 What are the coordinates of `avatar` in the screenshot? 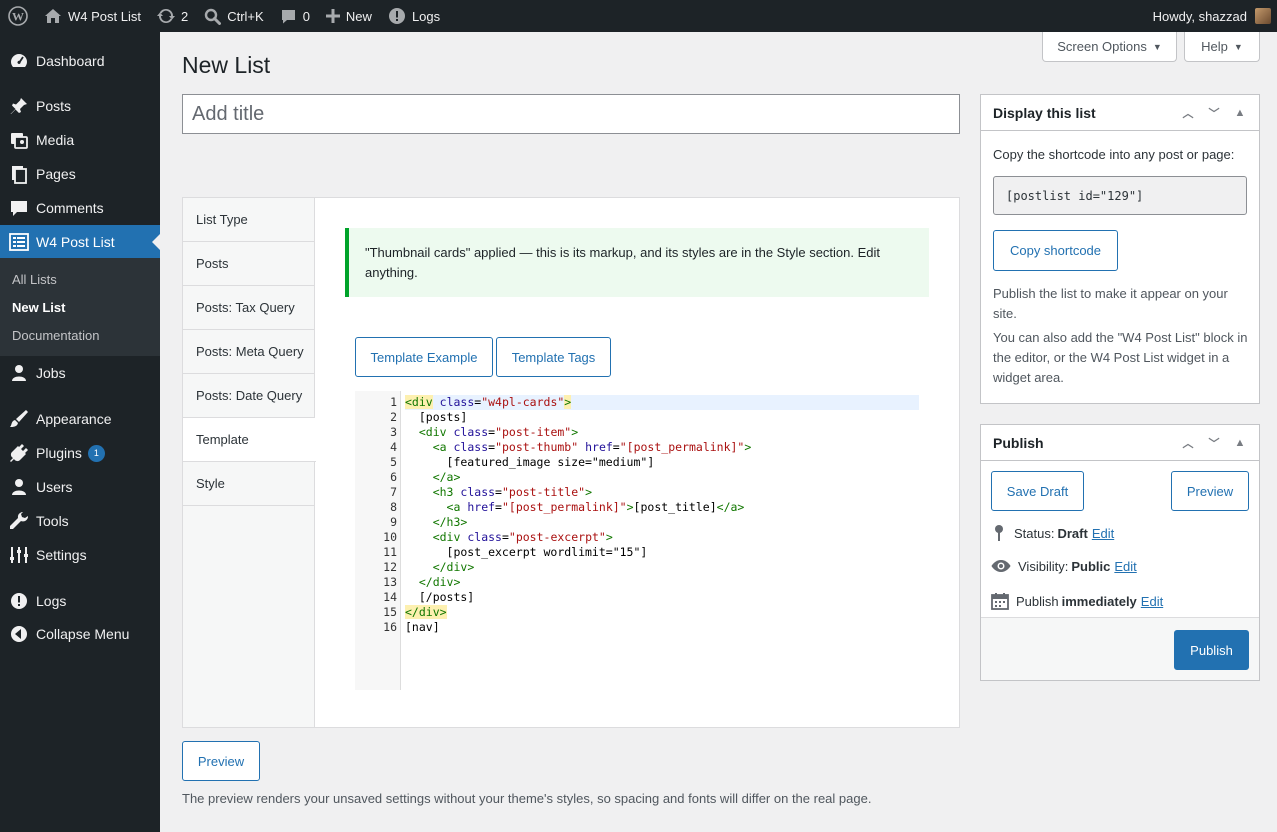 It's located at (1263, 16).